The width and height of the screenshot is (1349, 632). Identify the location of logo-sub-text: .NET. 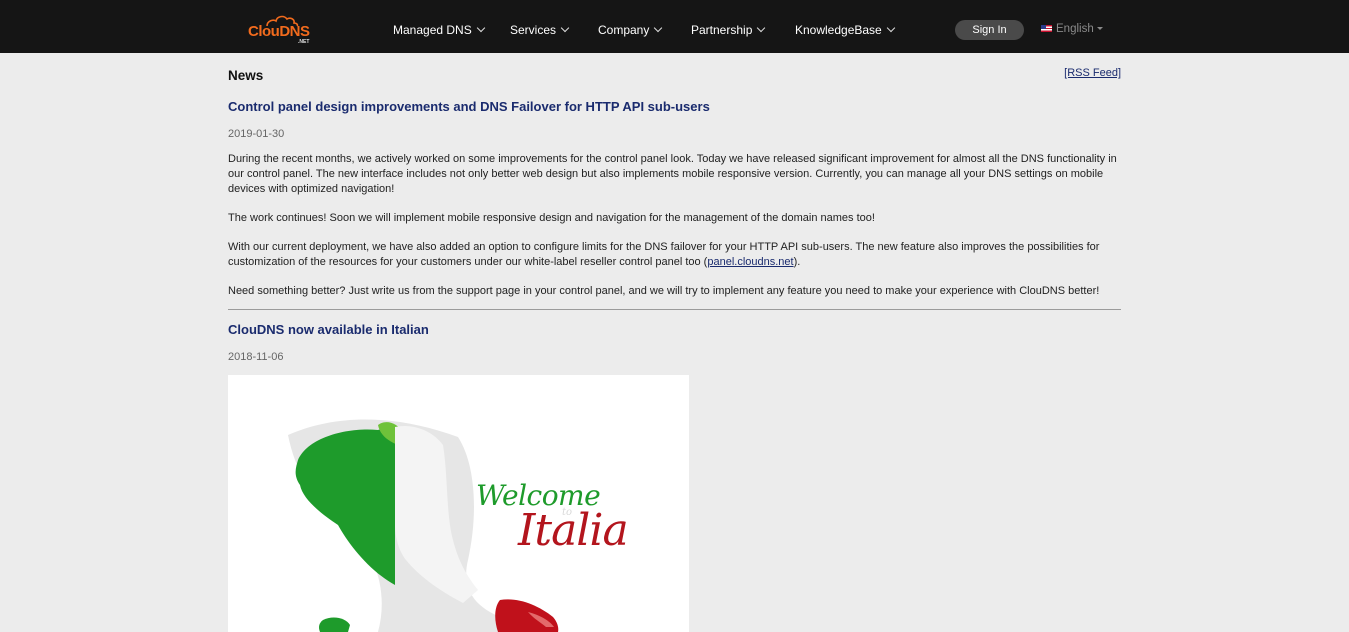
(304, 42).